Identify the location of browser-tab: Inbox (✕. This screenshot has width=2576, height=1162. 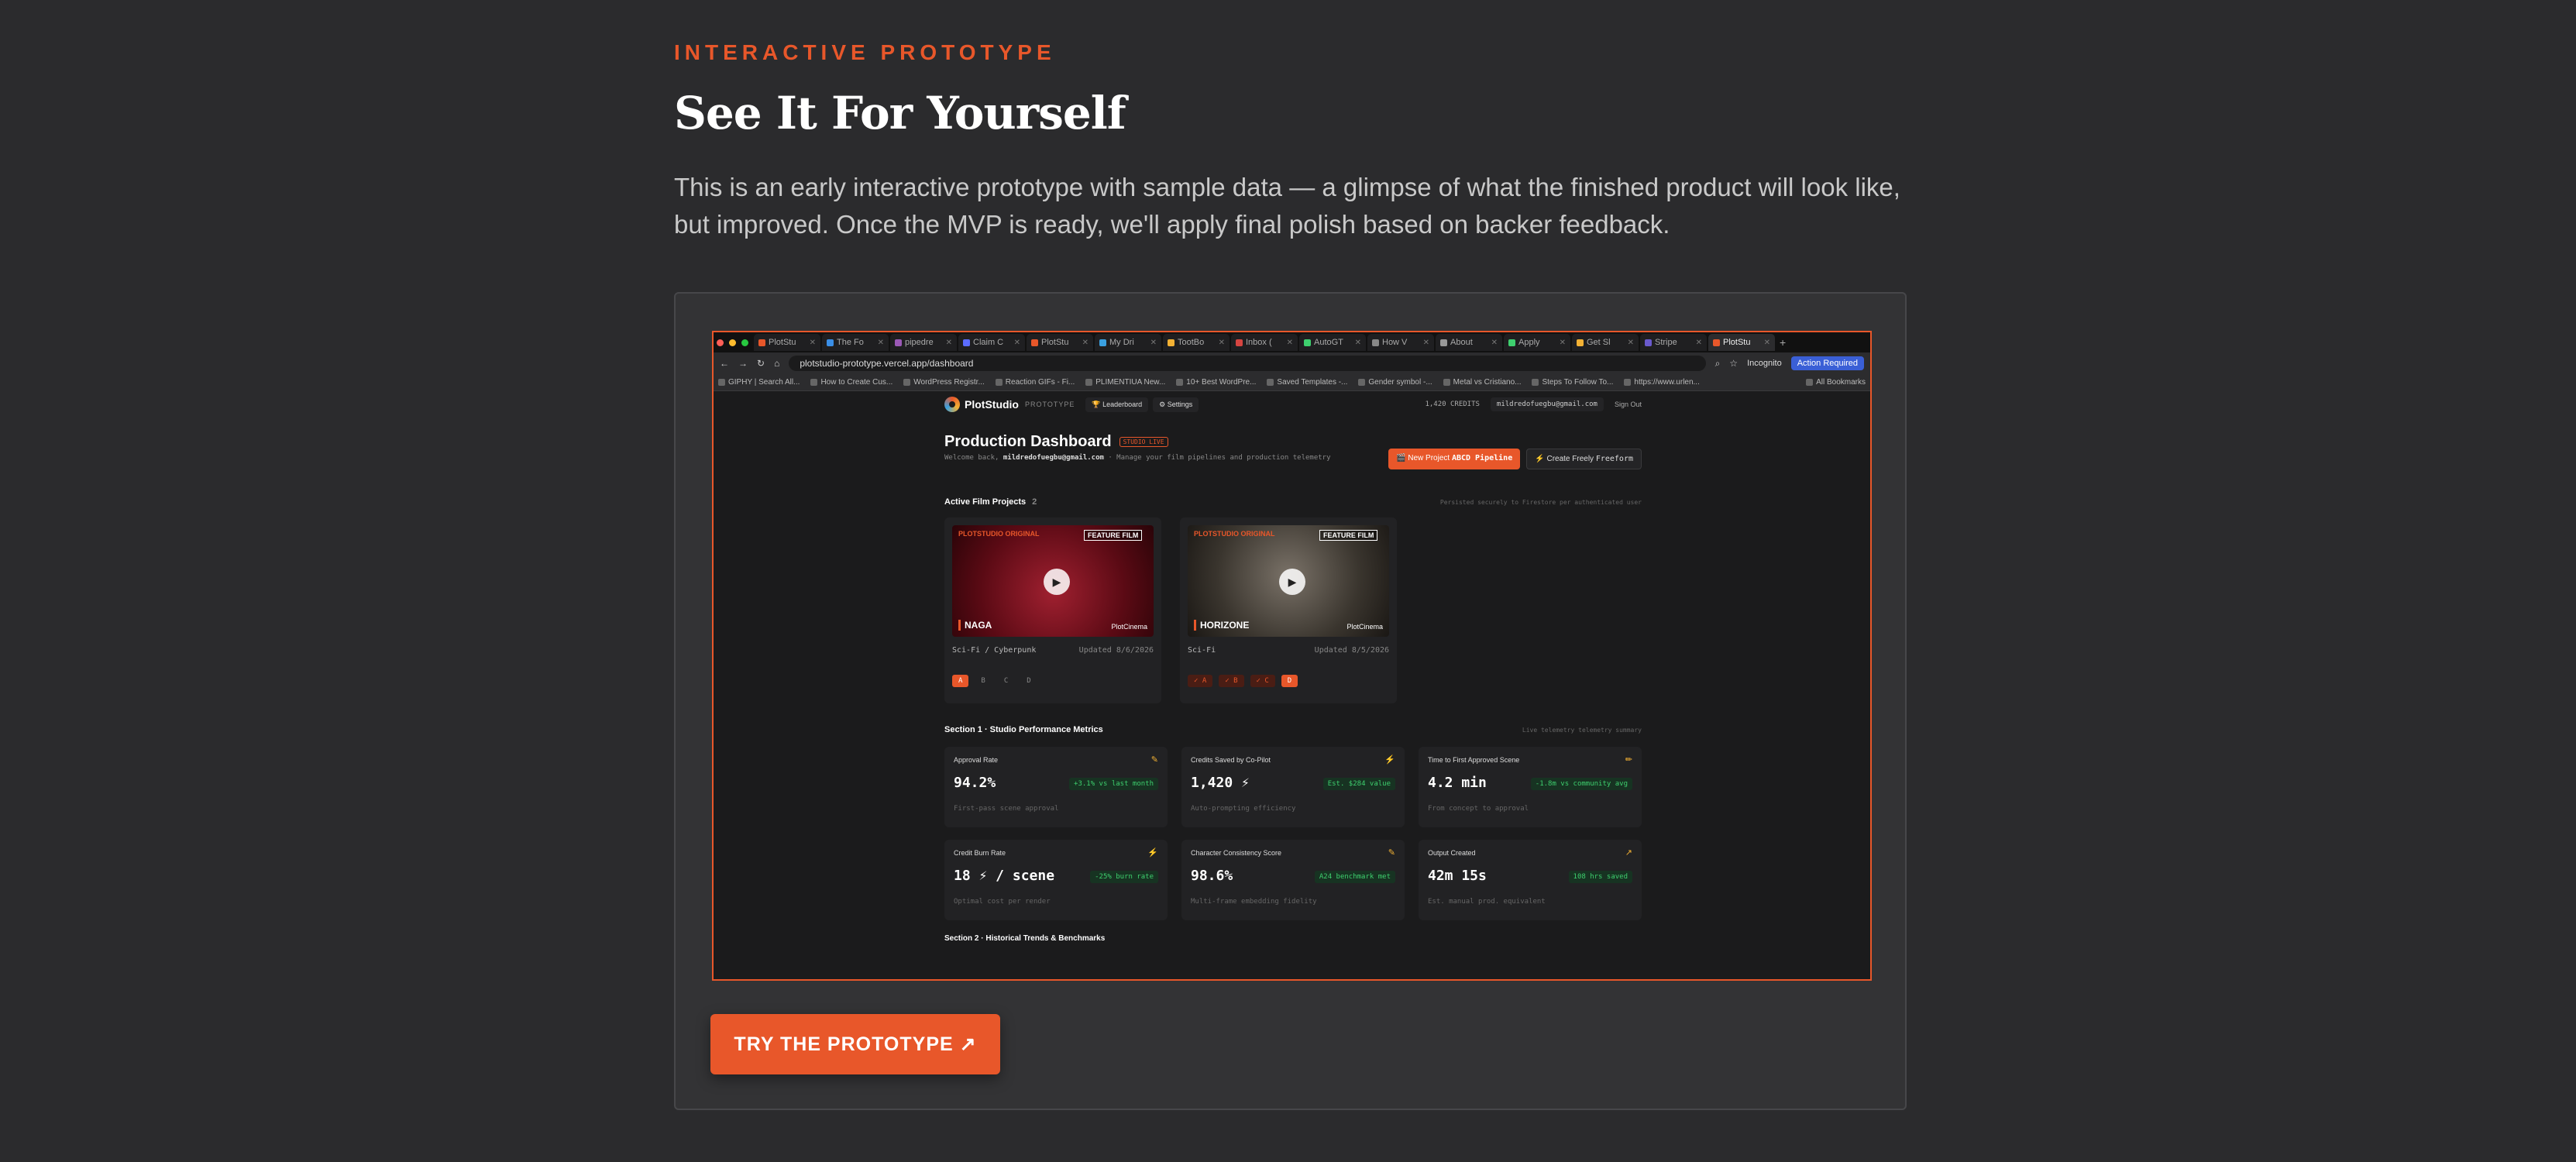
(1264, 342).